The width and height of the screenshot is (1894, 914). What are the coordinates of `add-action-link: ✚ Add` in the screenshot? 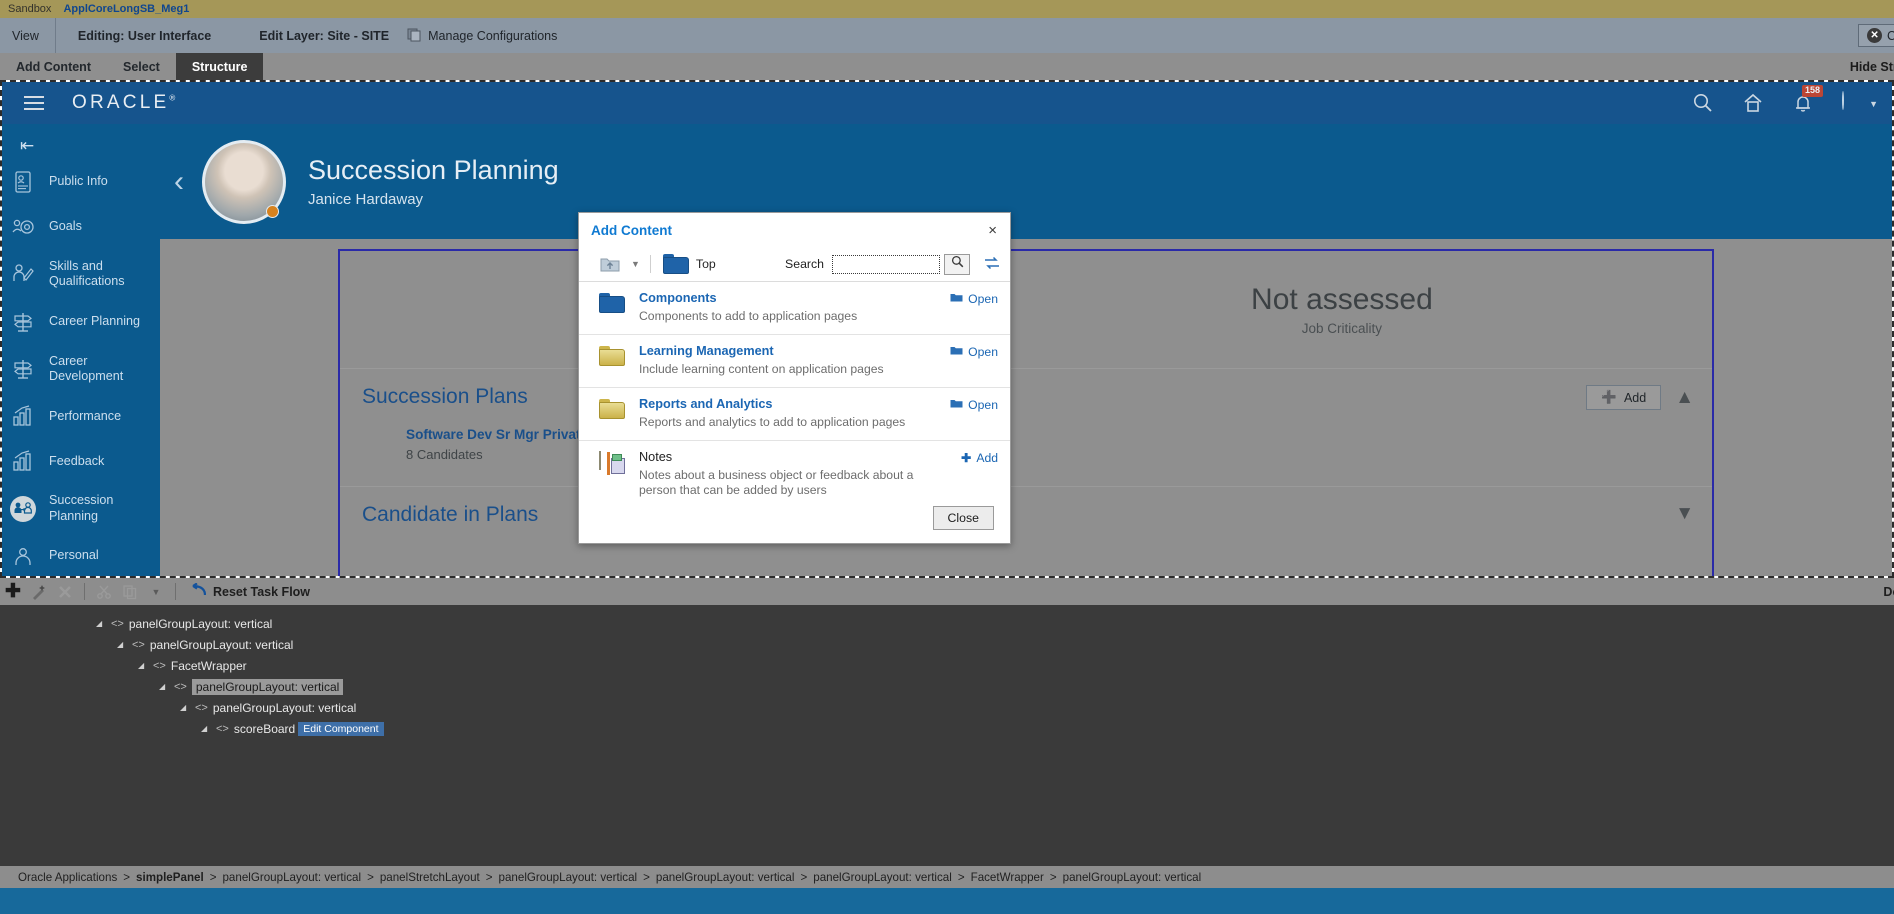 It's located at (979, 458).